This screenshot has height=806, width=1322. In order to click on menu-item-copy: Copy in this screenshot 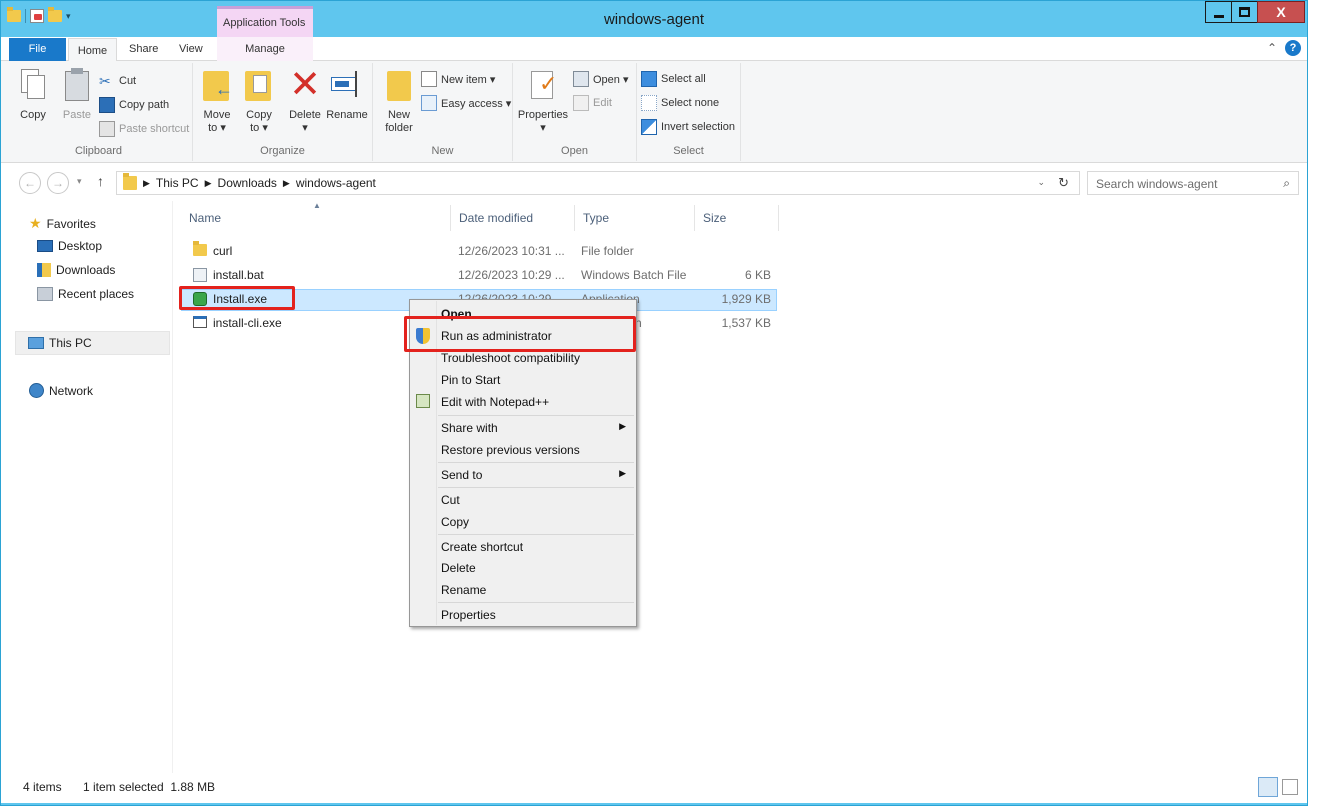, I will do `click(523, 522)`.